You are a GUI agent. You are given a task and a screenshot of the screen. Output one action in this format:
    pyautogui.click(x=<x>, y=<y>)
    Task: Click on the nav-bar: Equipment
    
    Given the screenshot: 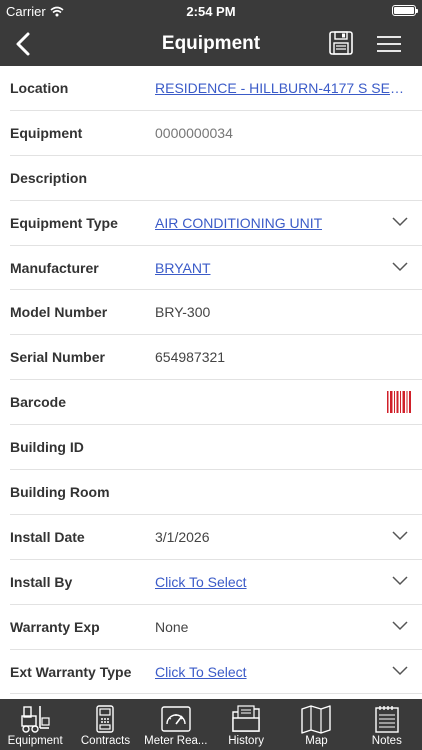 What is the action you would take?
    pyautogui.click(x=211, y=44)
    